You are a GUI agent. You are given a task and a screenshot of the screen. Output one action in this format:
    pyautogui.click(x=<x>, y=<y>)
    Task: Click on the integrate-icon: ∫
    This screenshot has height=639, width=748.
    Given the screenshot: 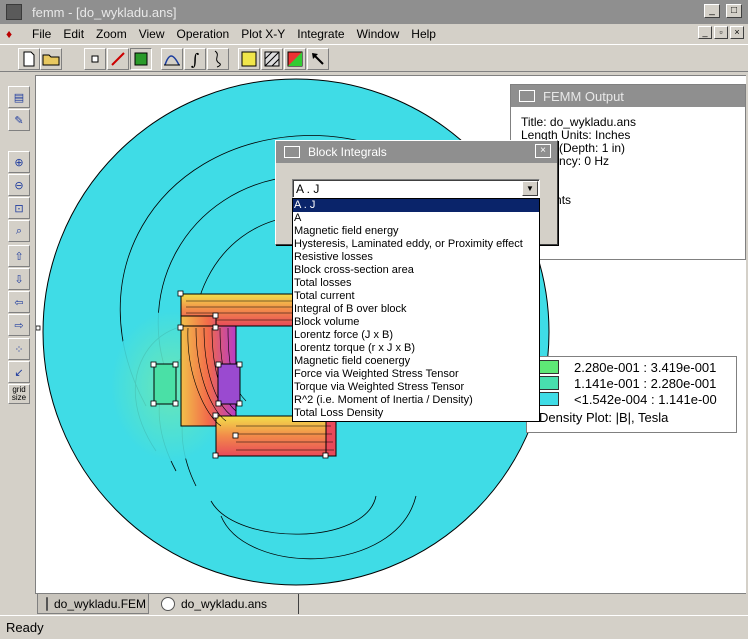 What is the action you would take?
    pyautogui.click(x=195, y=59)
    